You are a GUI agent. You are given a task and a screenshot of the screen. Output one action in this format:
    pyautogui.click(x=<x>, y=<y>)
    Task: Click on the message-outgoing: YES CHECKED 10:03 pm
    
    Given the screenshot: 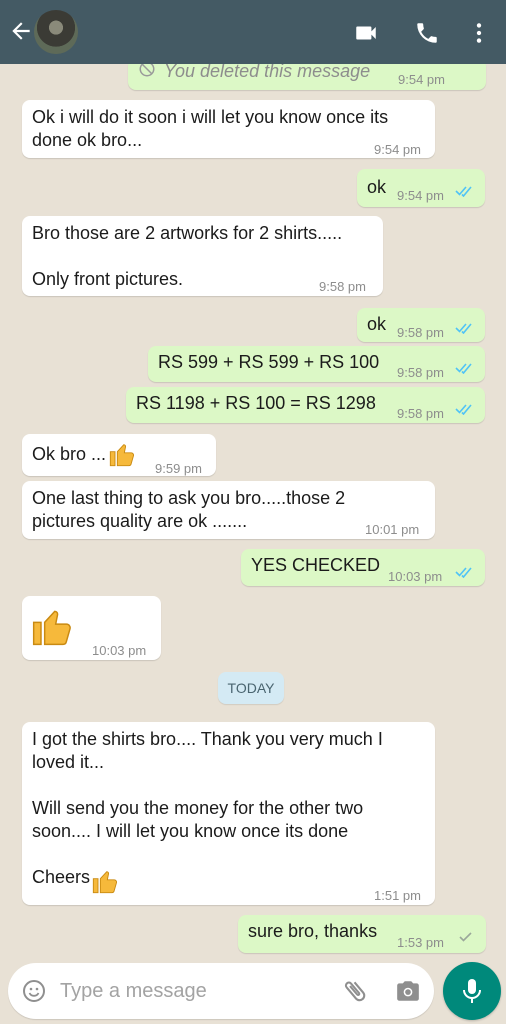 What is the action you would take?
    pyautogui.click(x=363, y=567)
    